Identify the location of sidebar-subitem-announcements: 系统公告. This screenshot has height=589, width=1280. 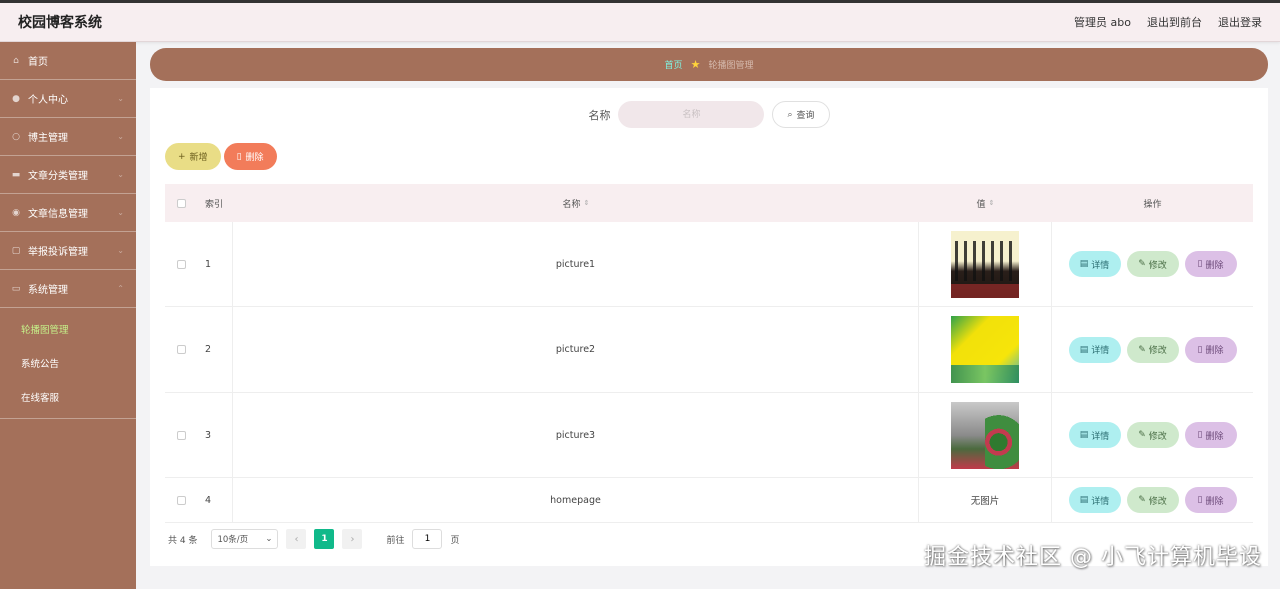
(68, 363).